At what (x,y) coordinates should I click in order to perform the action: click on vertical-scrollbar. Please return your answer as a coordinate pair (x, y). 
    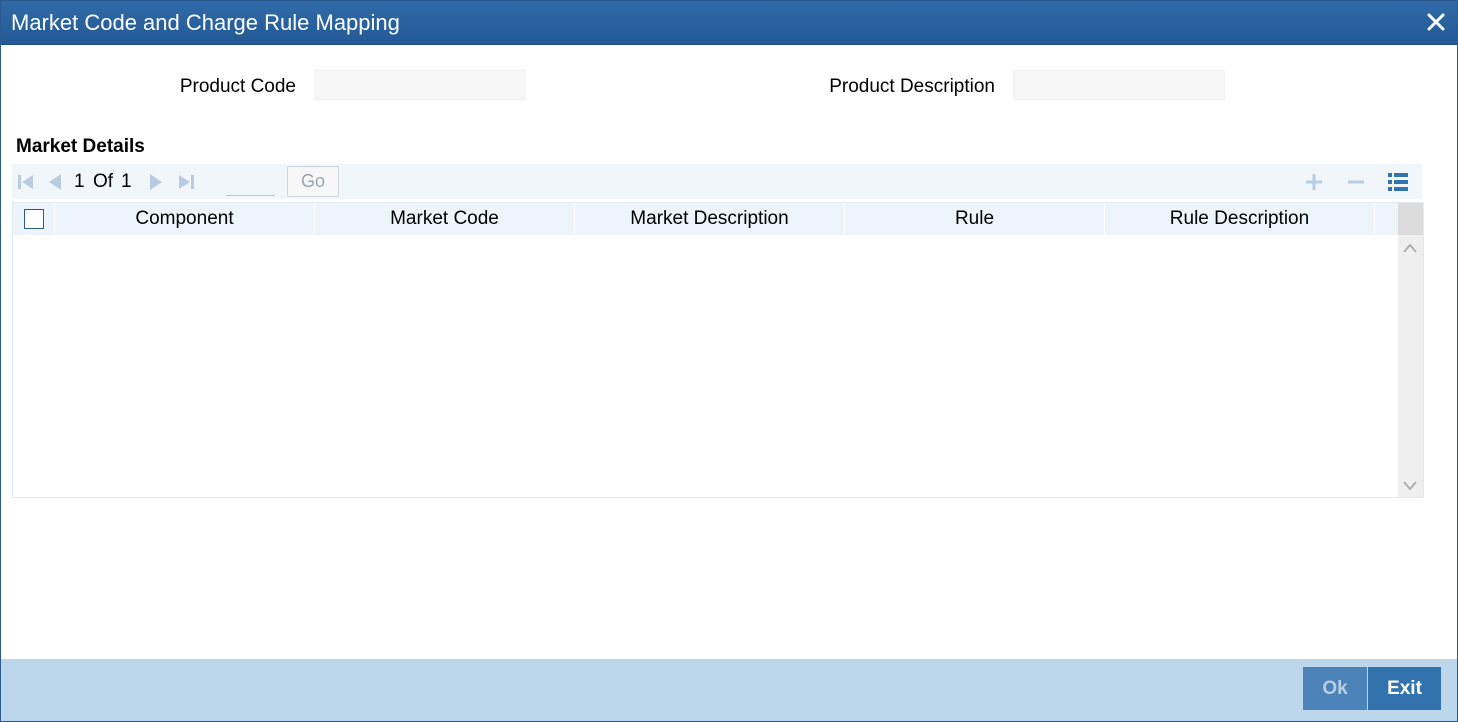
    Looking at the image, I should click on (1410, 350).